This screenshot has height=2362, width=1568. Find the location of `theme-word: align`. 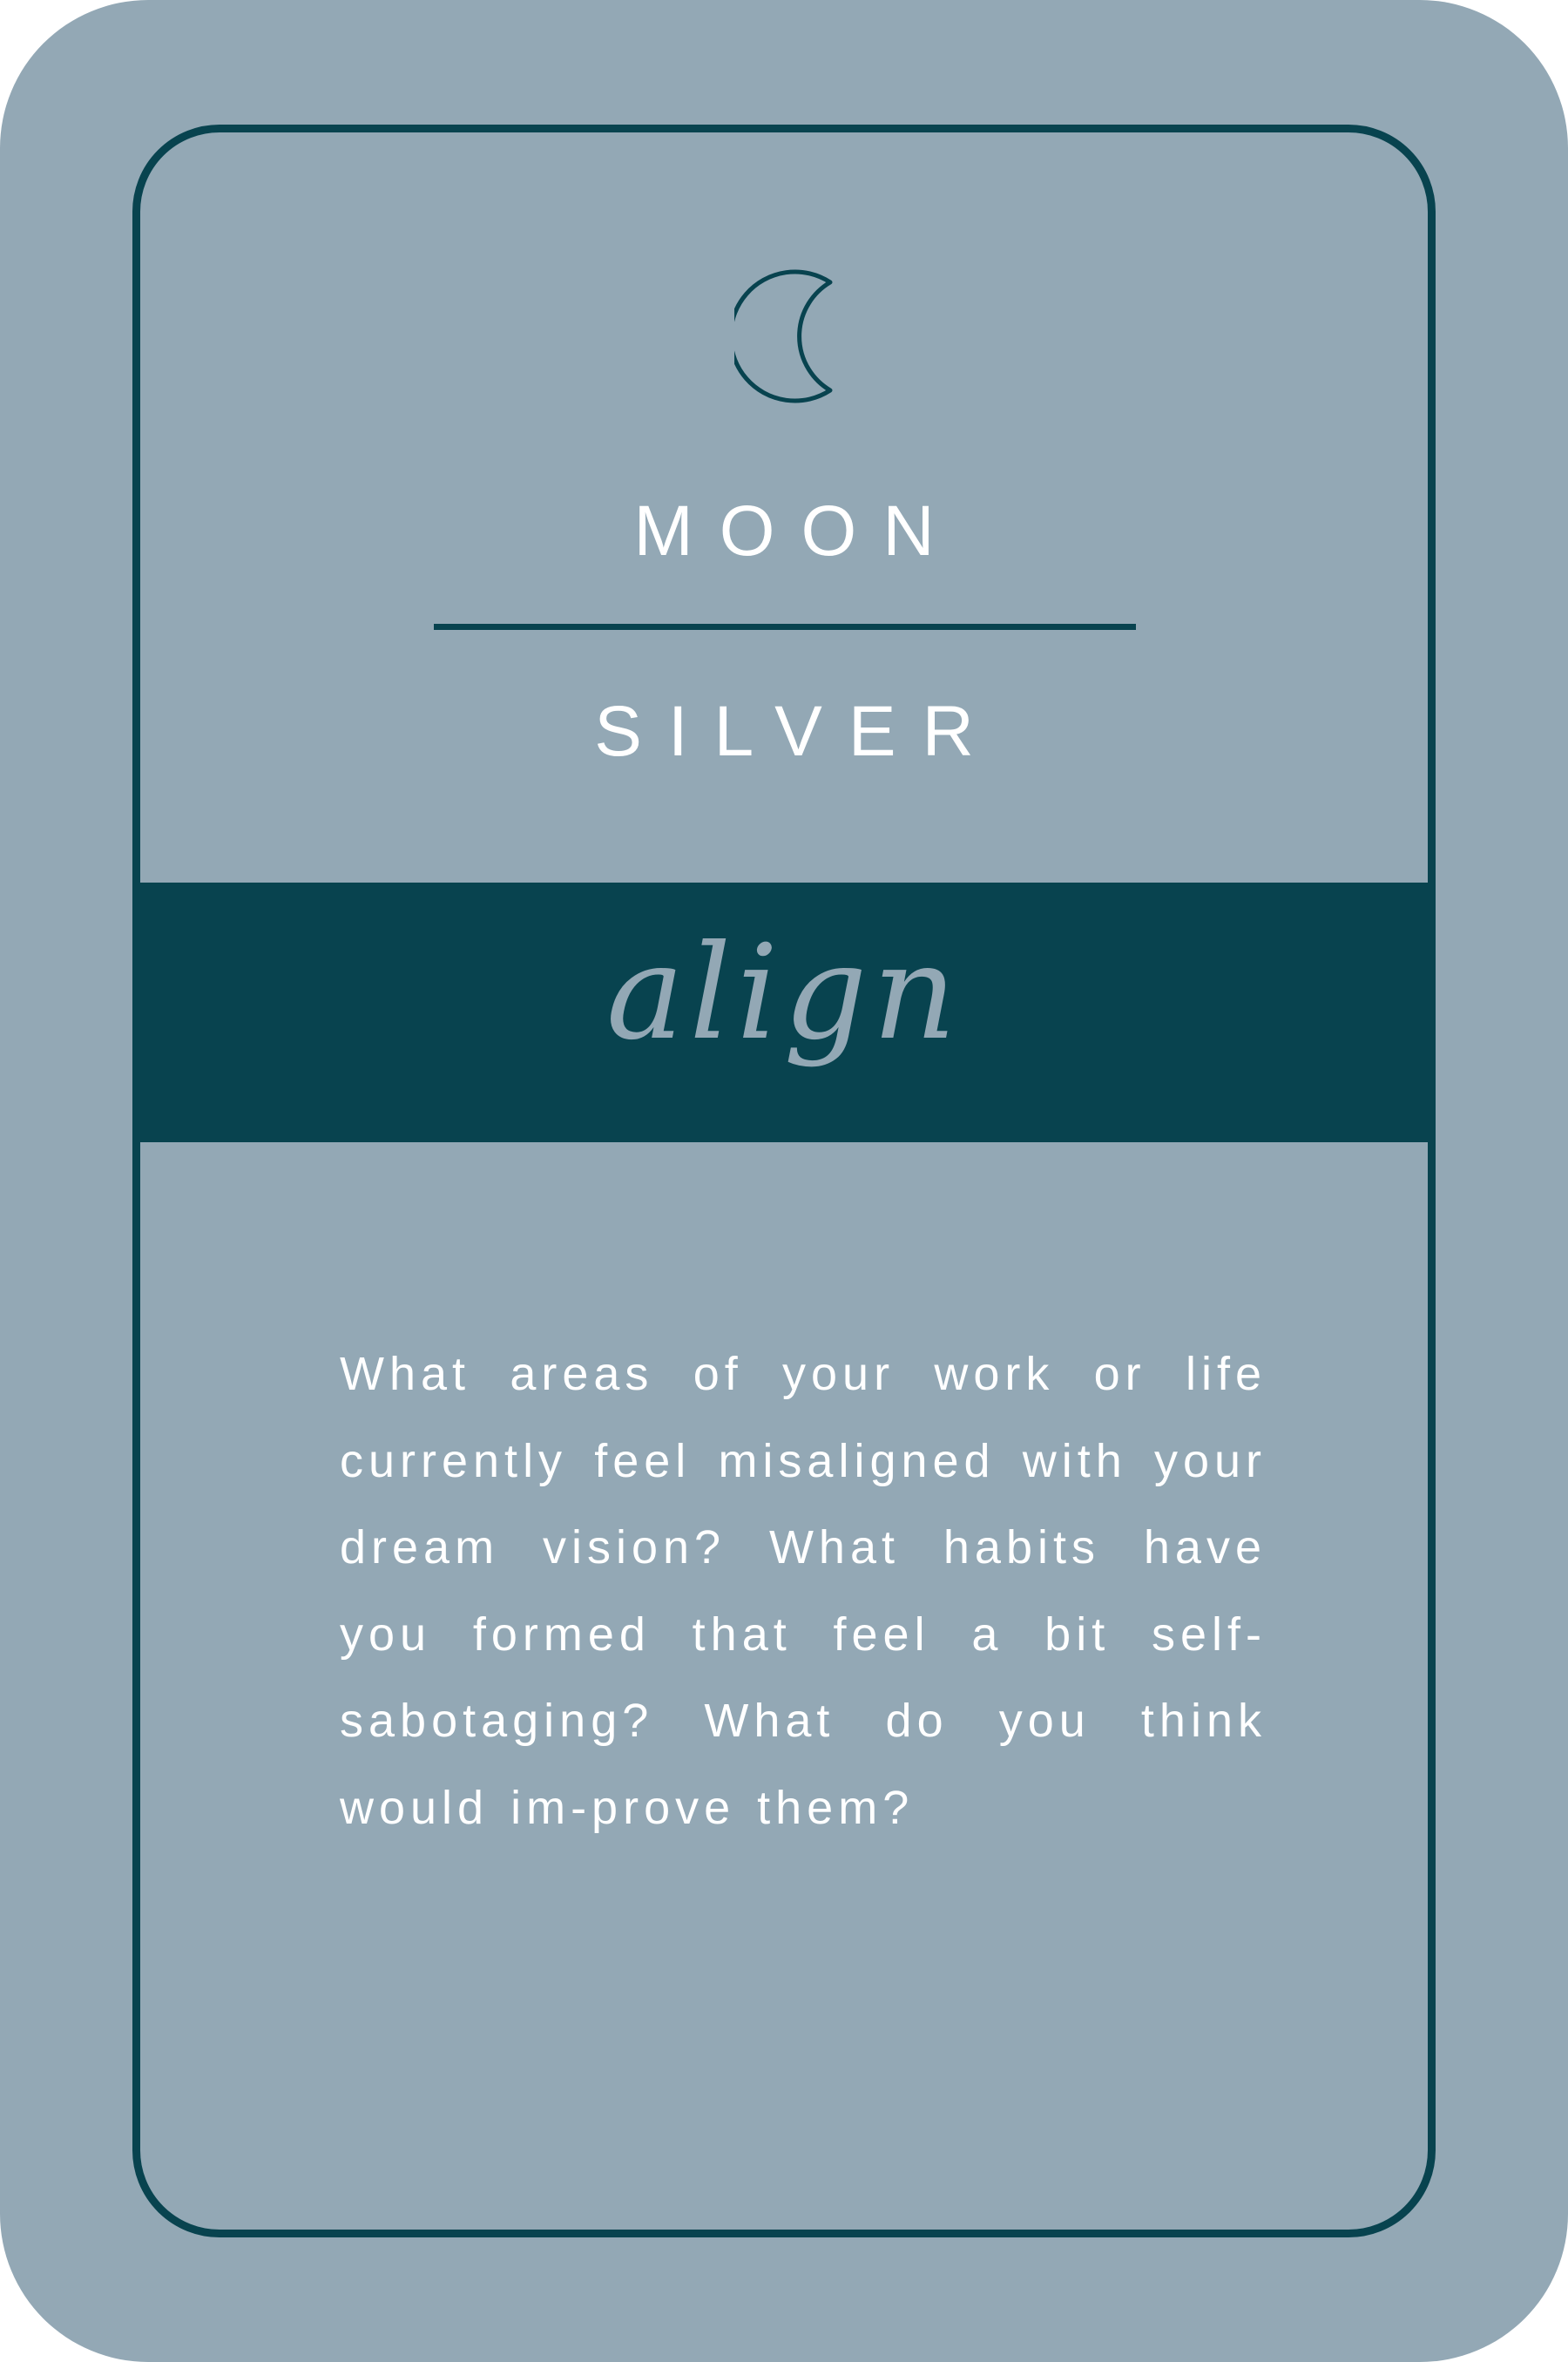

theme-word: align is located at coordinates (783, 993).